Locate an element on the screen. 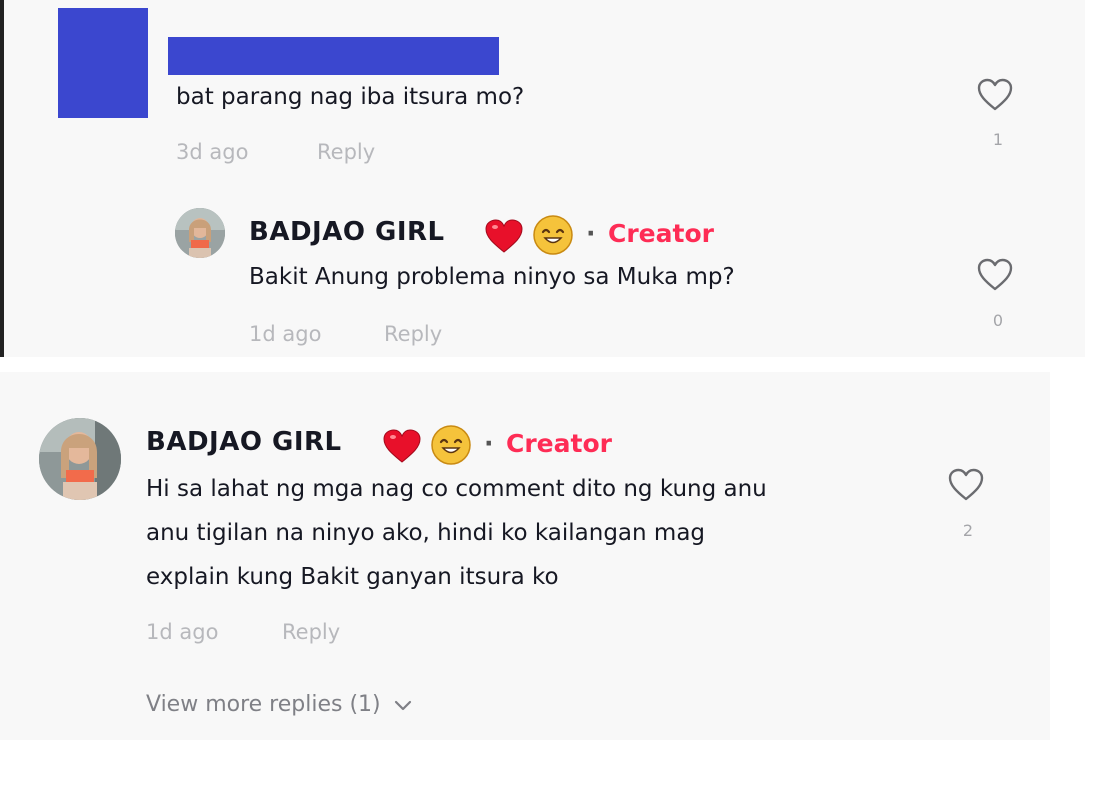  reply-age: 1d ago is located at coordinates (285, 334).